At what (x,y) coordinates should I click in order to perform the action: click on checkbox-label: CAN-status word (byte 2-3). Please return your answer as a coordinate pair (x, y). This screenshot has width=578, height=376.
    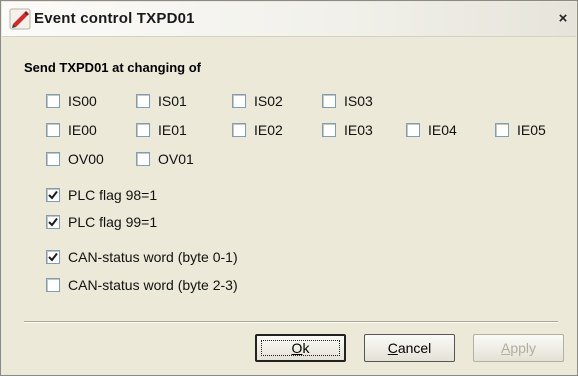
    Looking at the image, I should click on (153, 285).